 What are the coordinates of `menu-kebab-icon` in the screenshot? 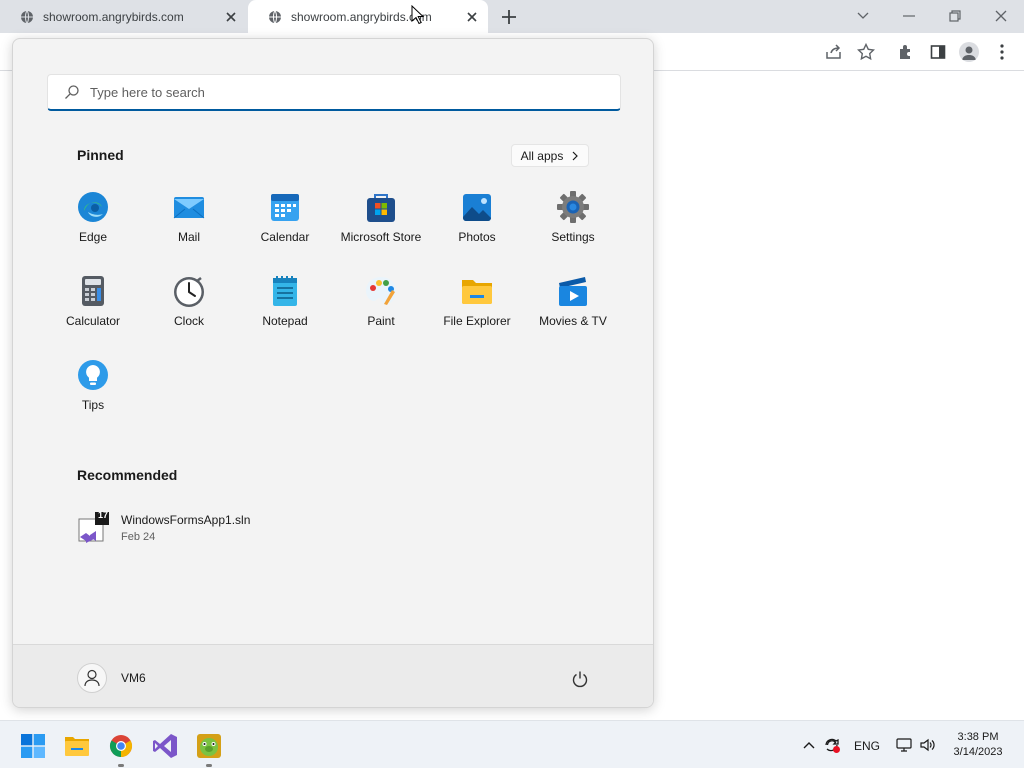 It's located at (1002, 52).